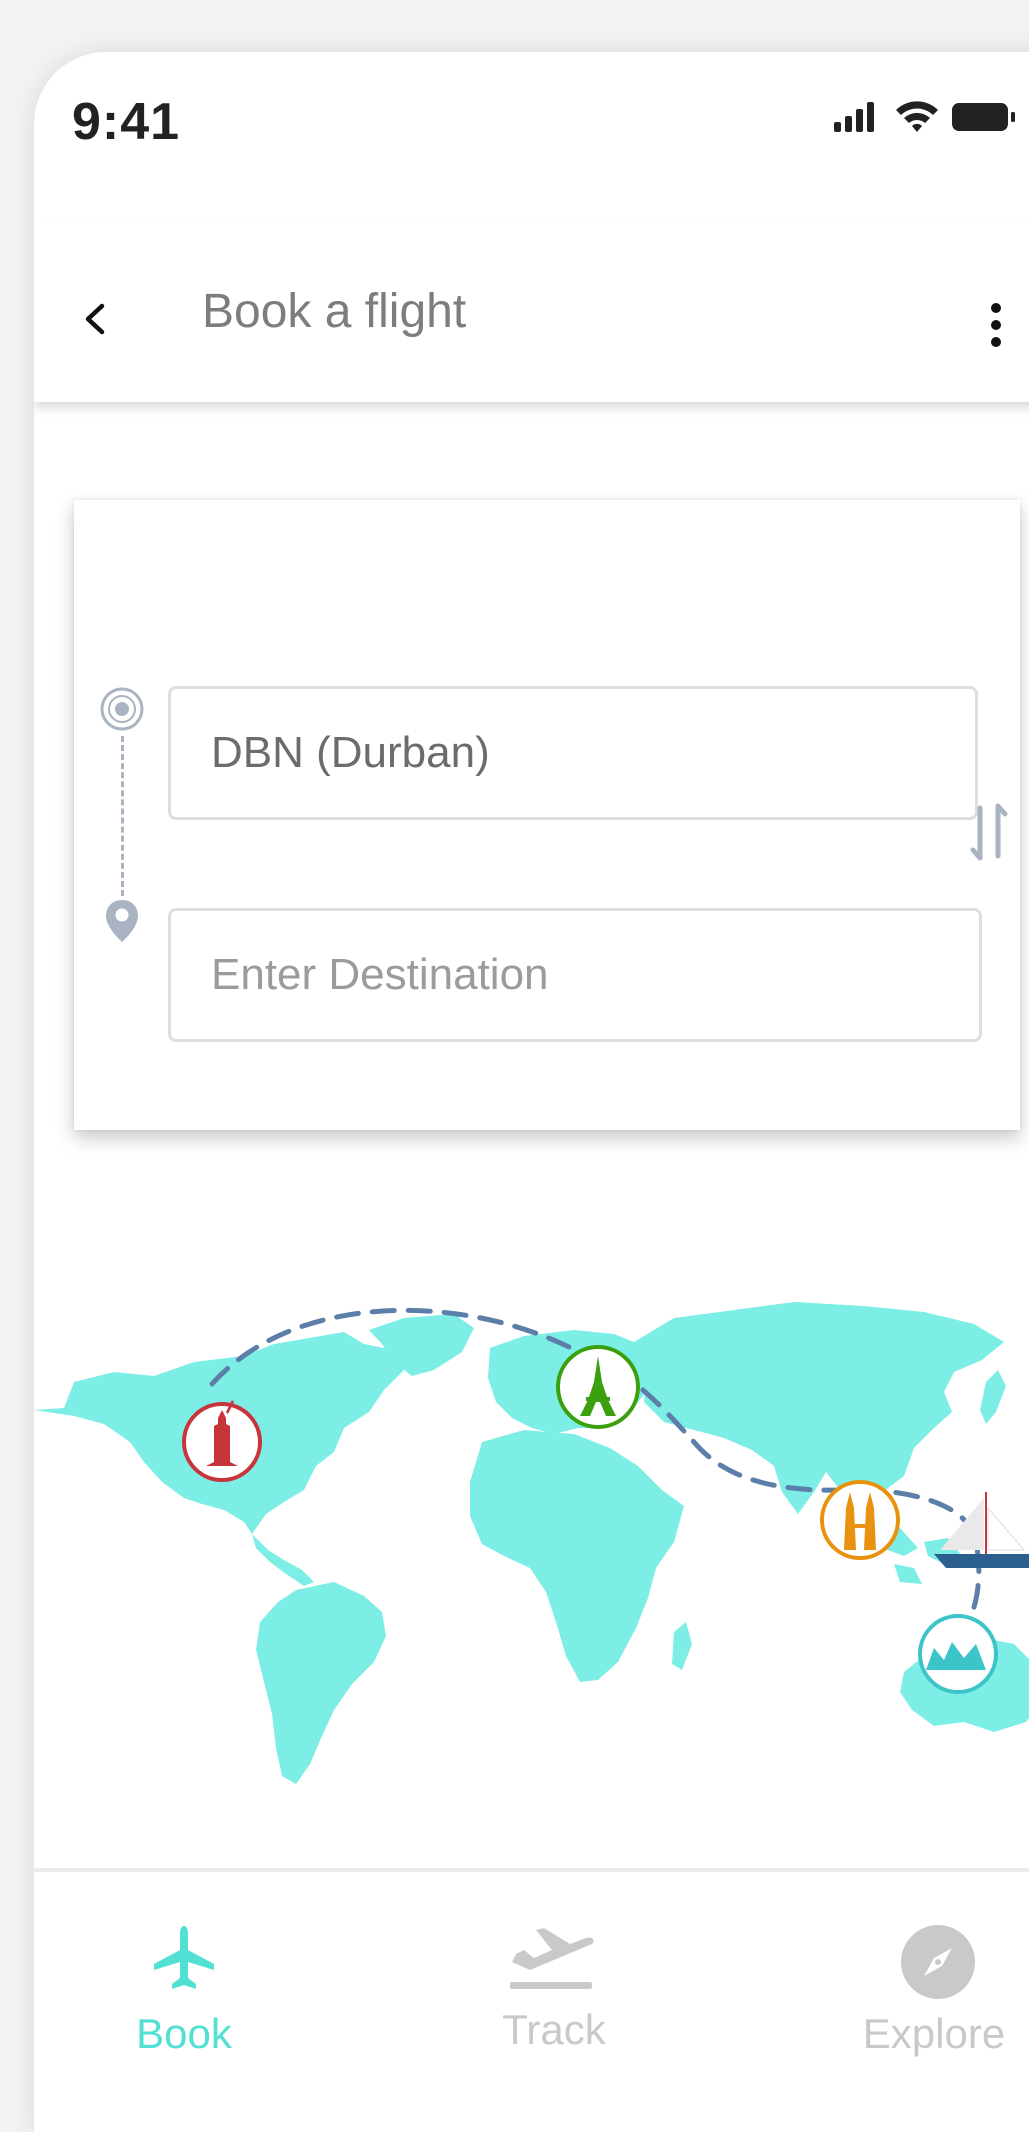 The width and height of the screenshot is (1029, 2132). Describe the element at coordinates (126, 122) in the screenshot. I see `status-time: 9:41` at that location.